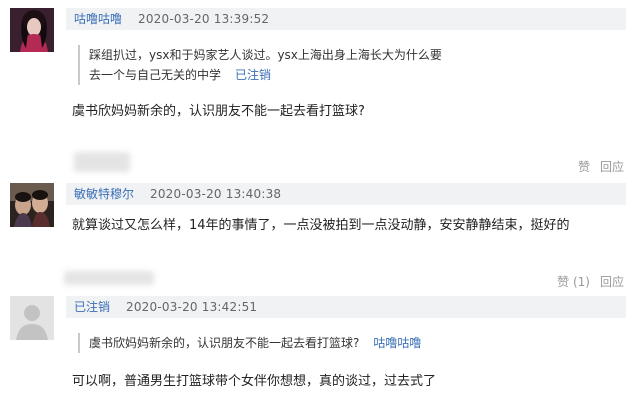 Image resolution: width=640 pixels, height=407 pixels. I want to click on like-button: 赞, so click(584, 167).